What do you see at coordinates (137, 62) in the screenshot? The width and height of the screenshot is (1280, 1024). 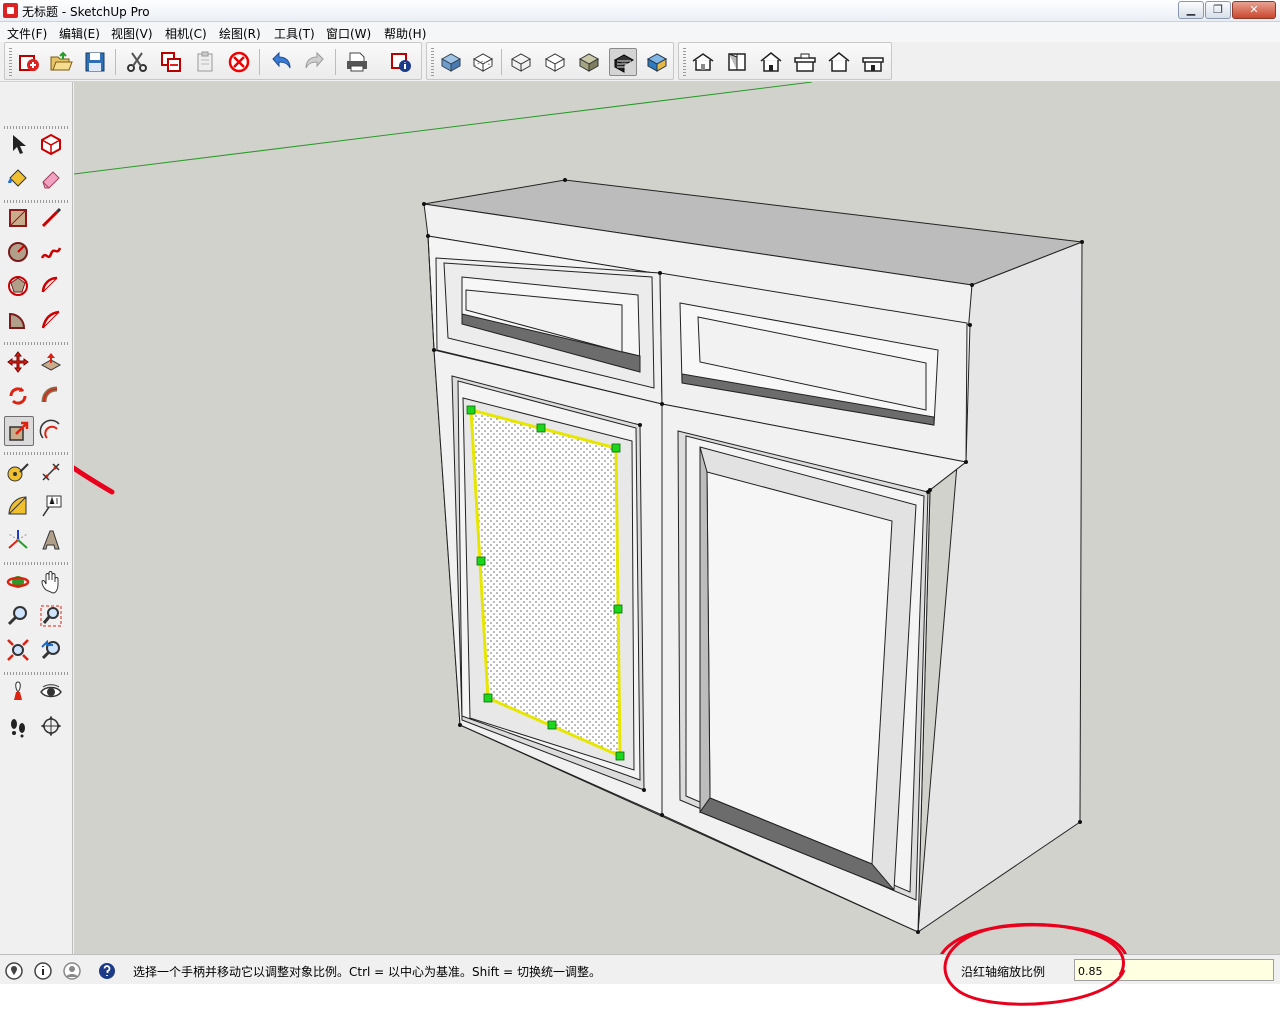 I see `cut-icon` at bounding box center [137, 62].